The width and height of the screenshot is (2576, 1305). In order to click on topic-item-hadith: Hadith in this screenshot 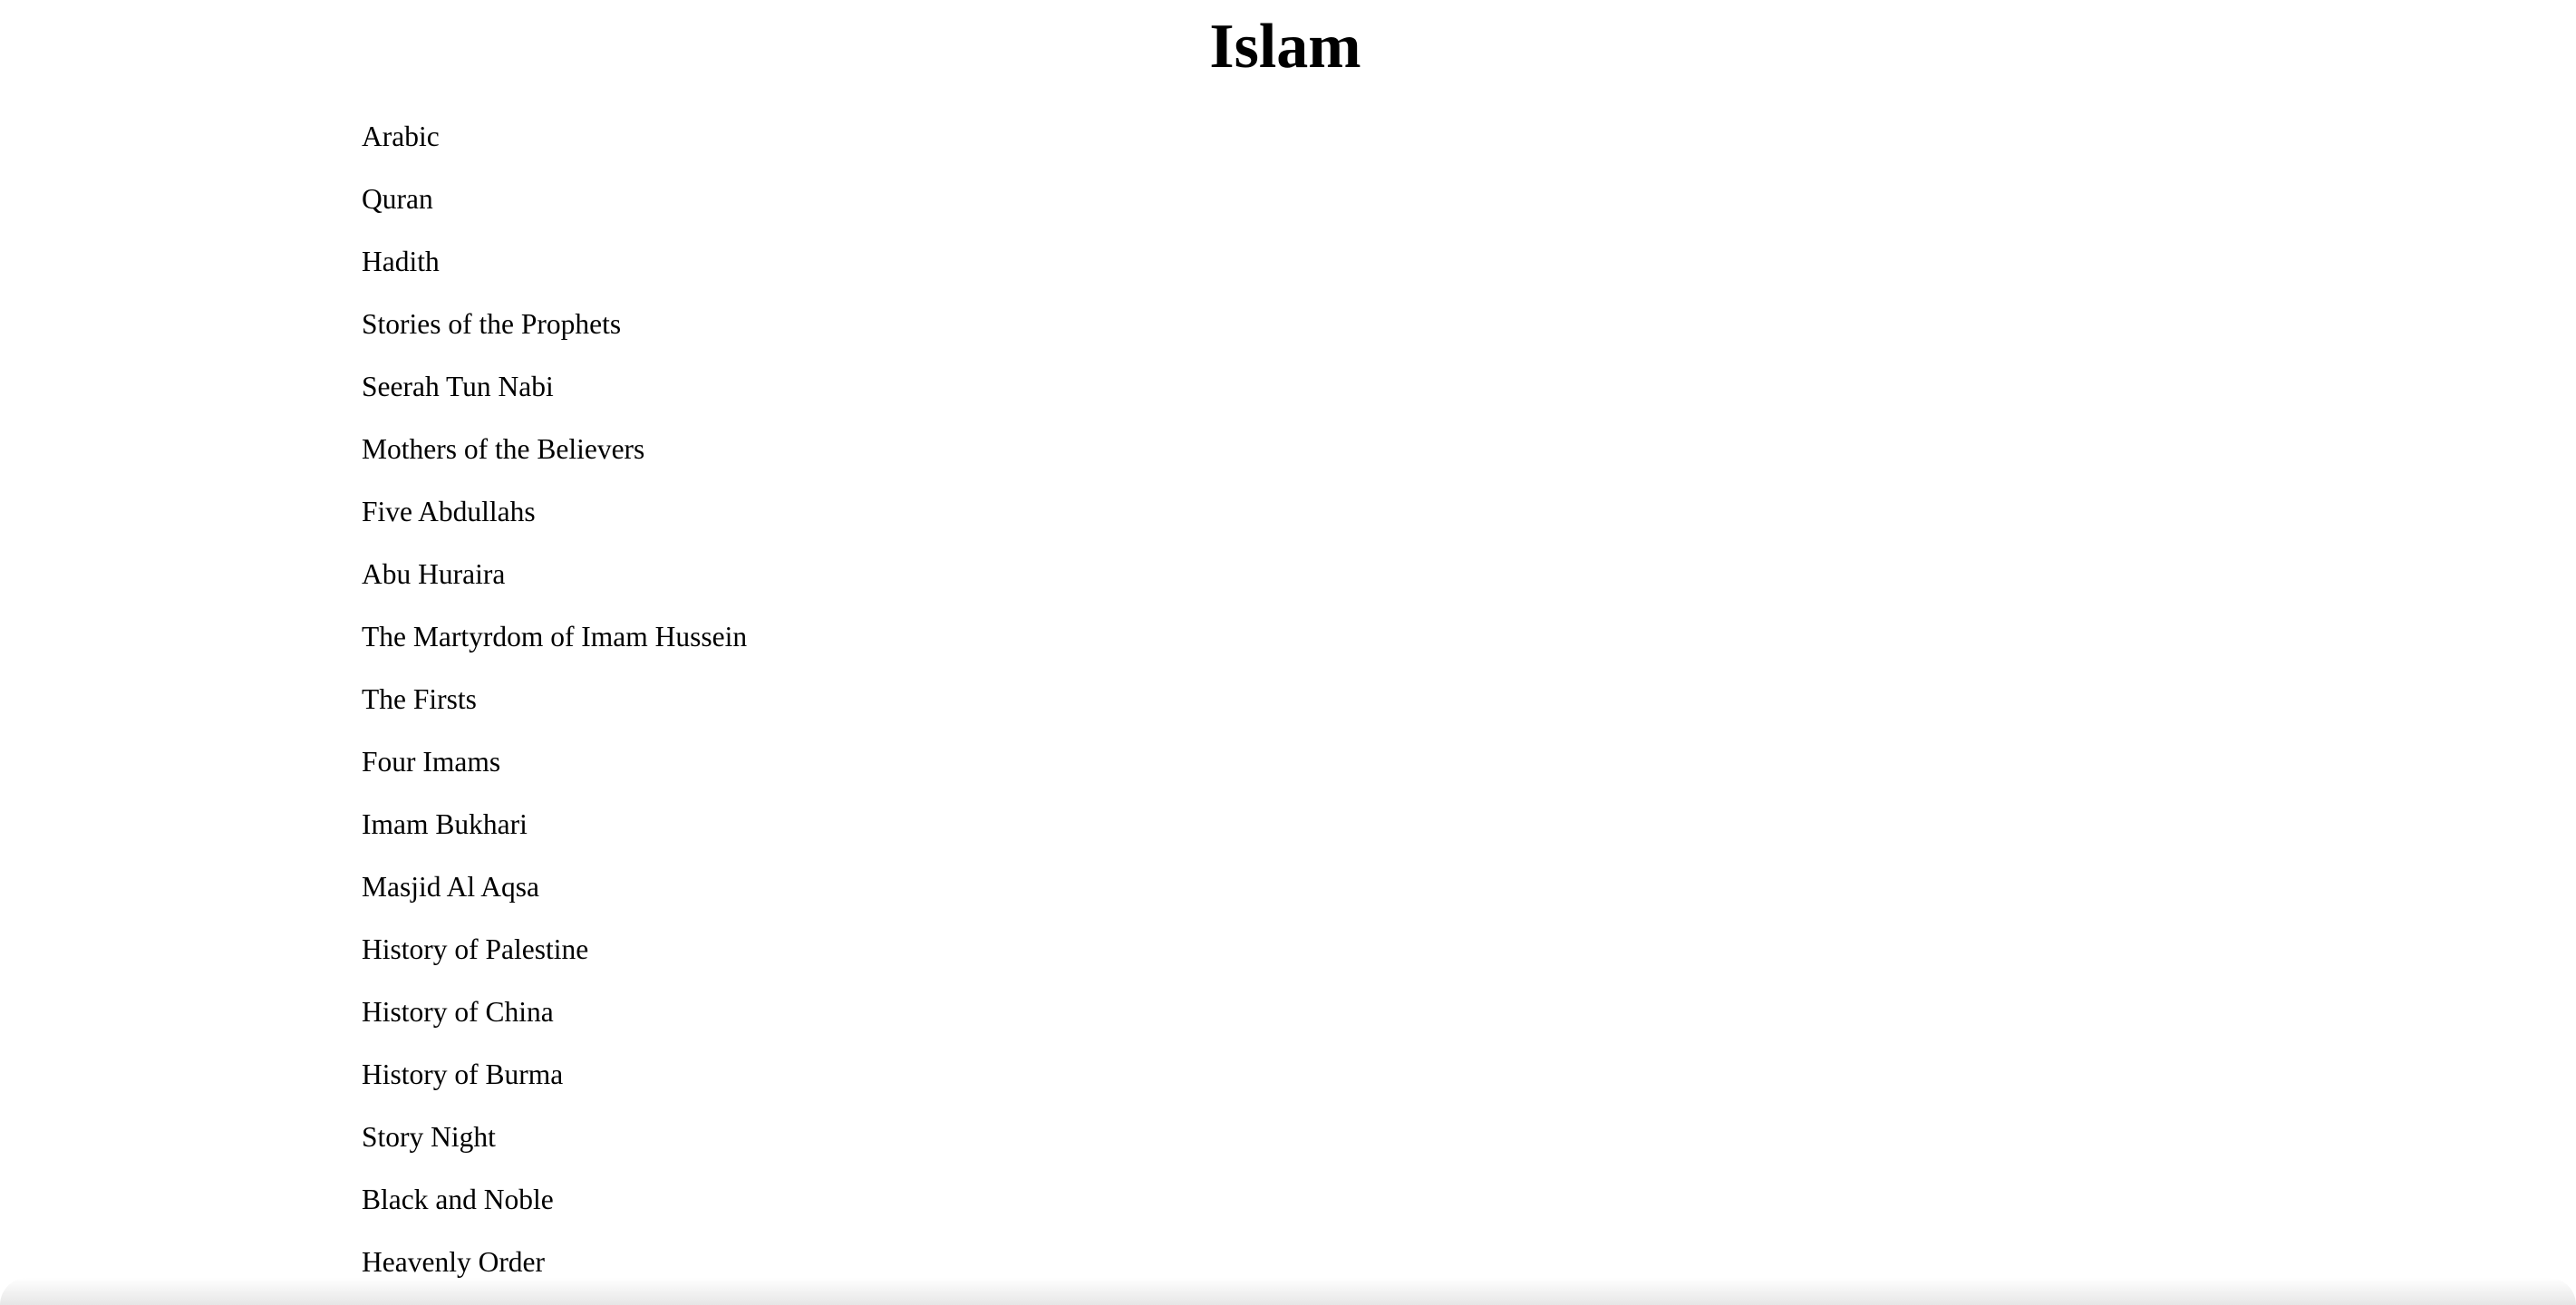, I will do `click(554, 272)`.